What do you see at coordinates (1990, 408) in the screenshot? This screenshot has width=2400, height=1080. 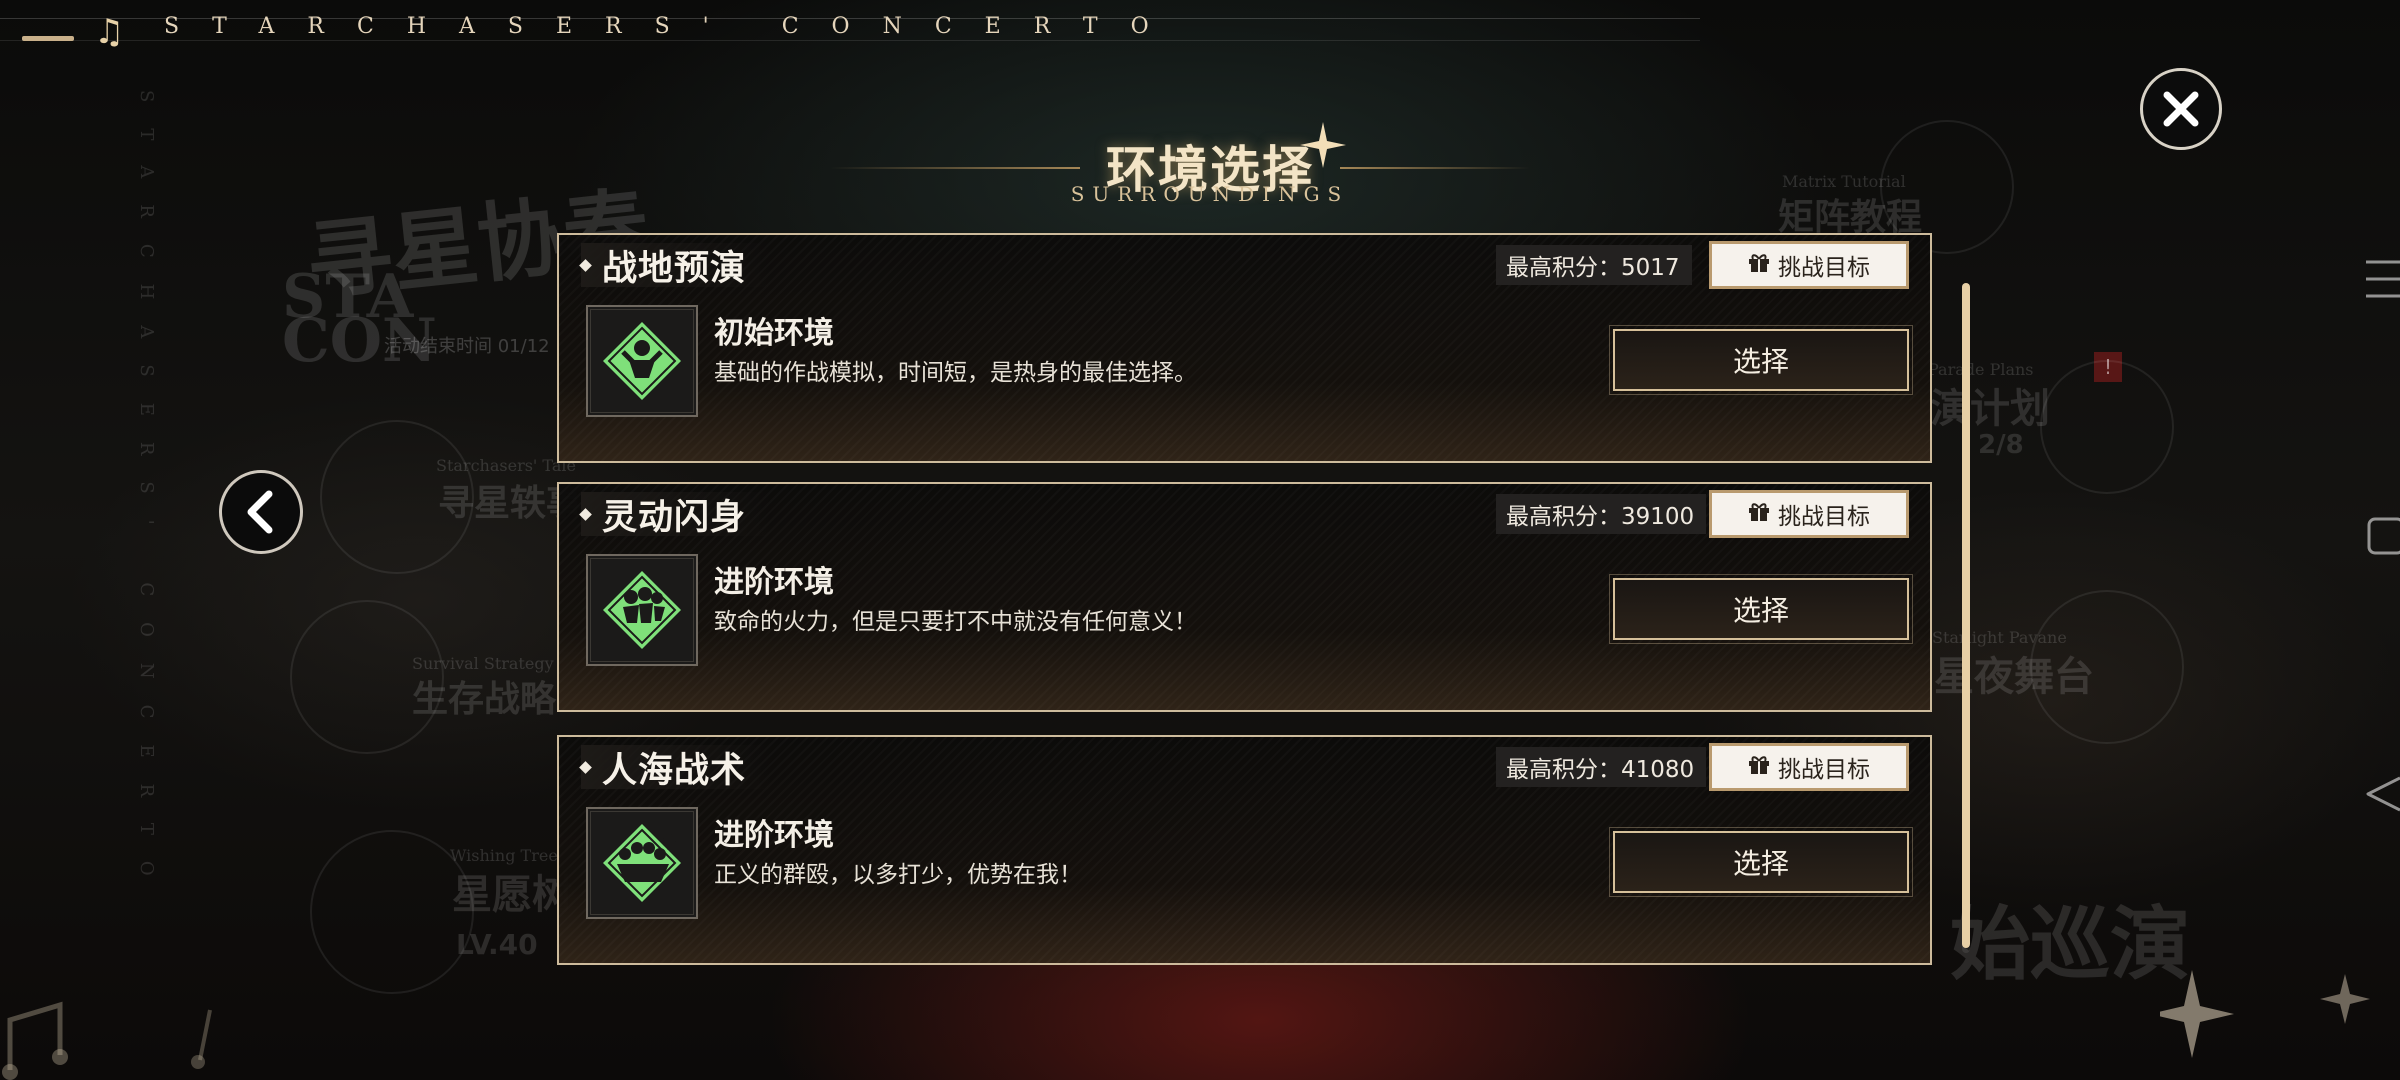 I see `bg-parade-cn: 演计划` at bounding box center [1990, 408].